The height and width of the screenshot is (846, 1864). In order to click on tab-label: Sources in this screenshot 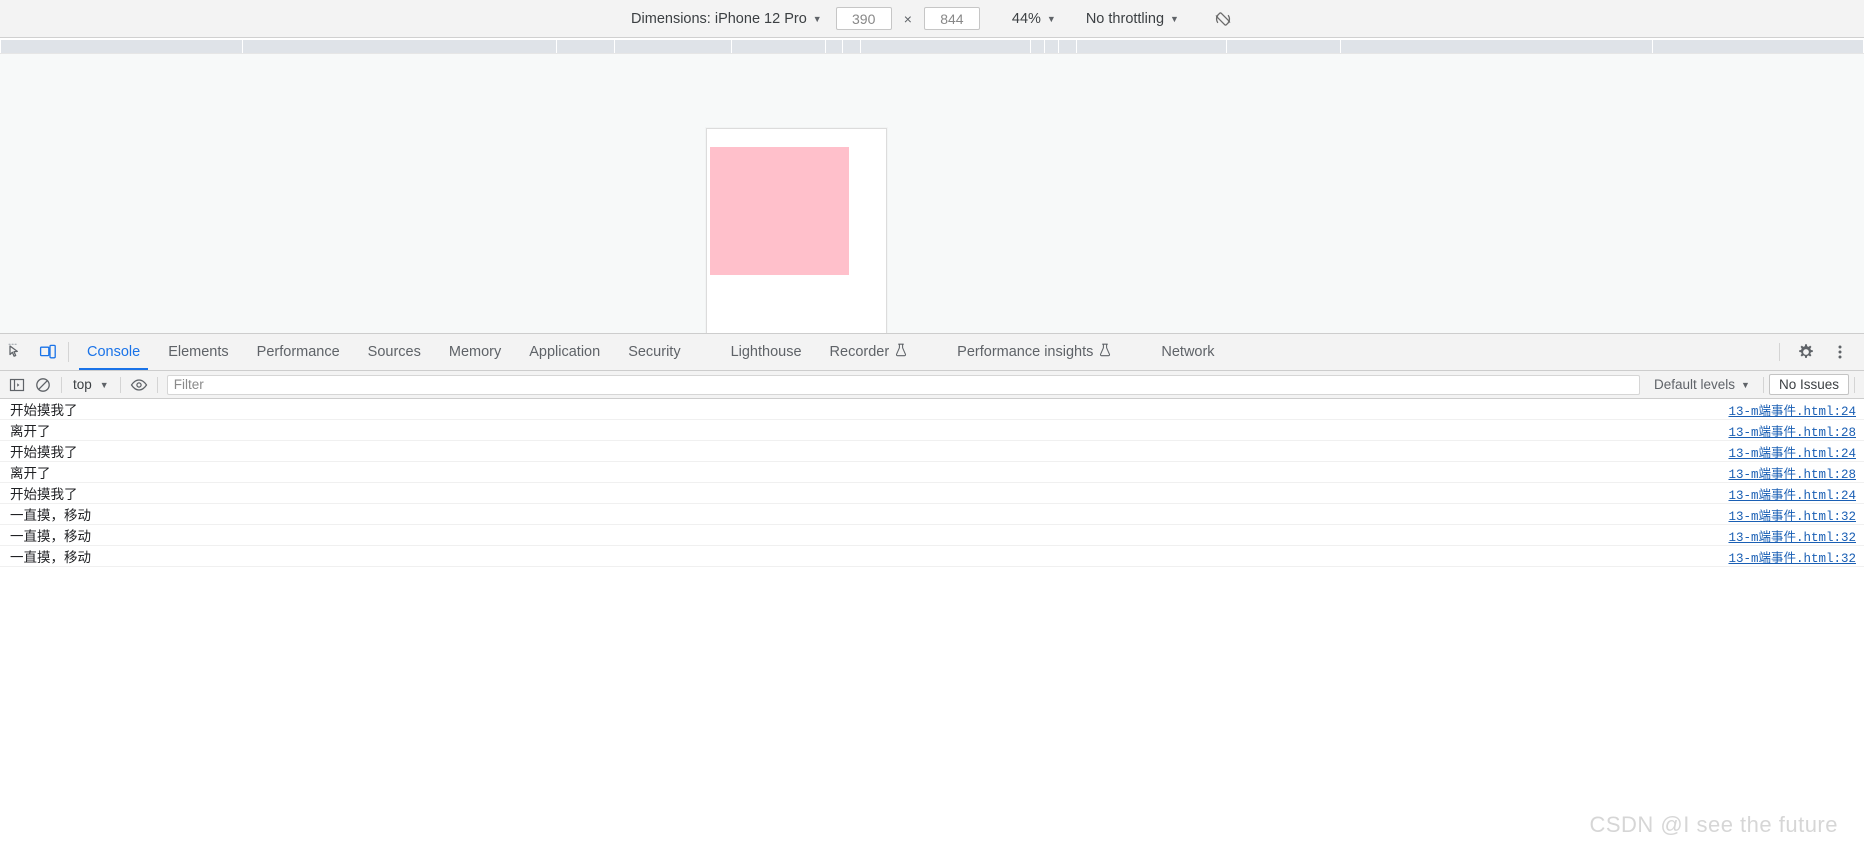, I will do `click(394, 352)`.